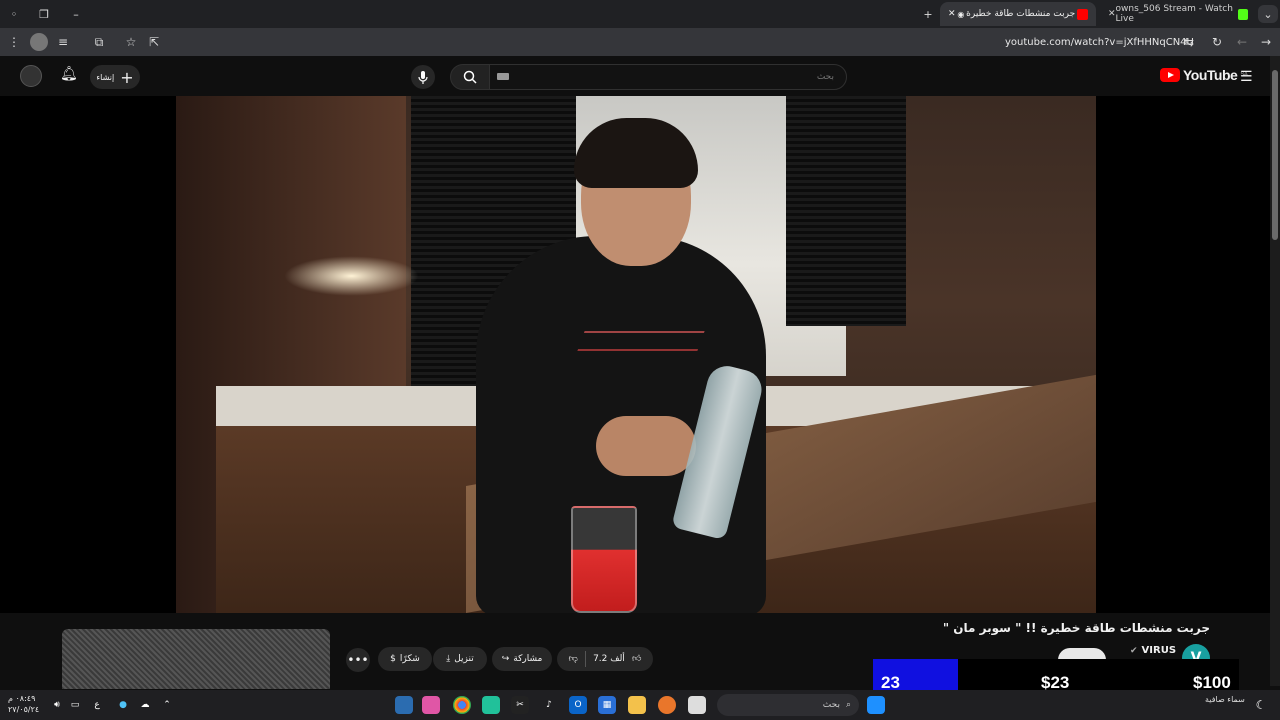  What do you see at coordinates (1266, 42) in the screenshot?
I see `back-icon: →` at bounding box center [1266, 42].